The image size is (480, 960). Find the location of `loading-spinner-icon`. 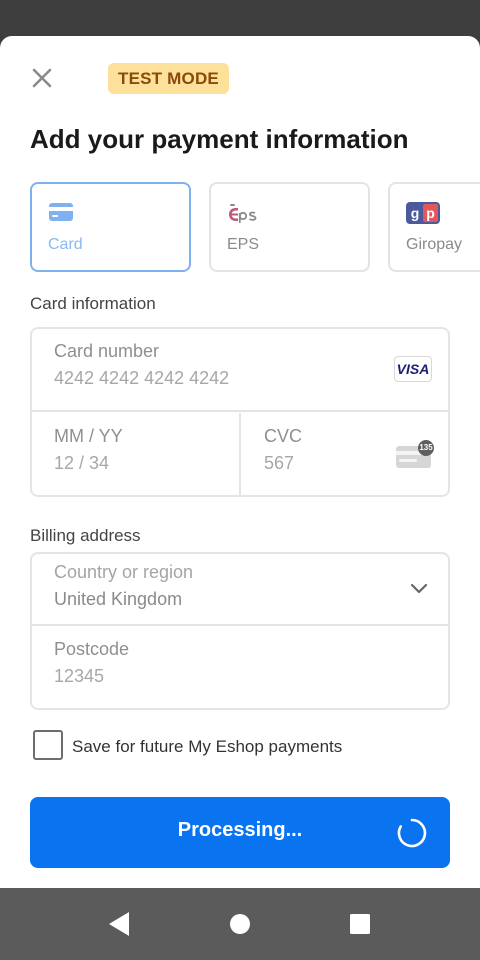

loading-spinner-icon is located at coordinates (412, 833).